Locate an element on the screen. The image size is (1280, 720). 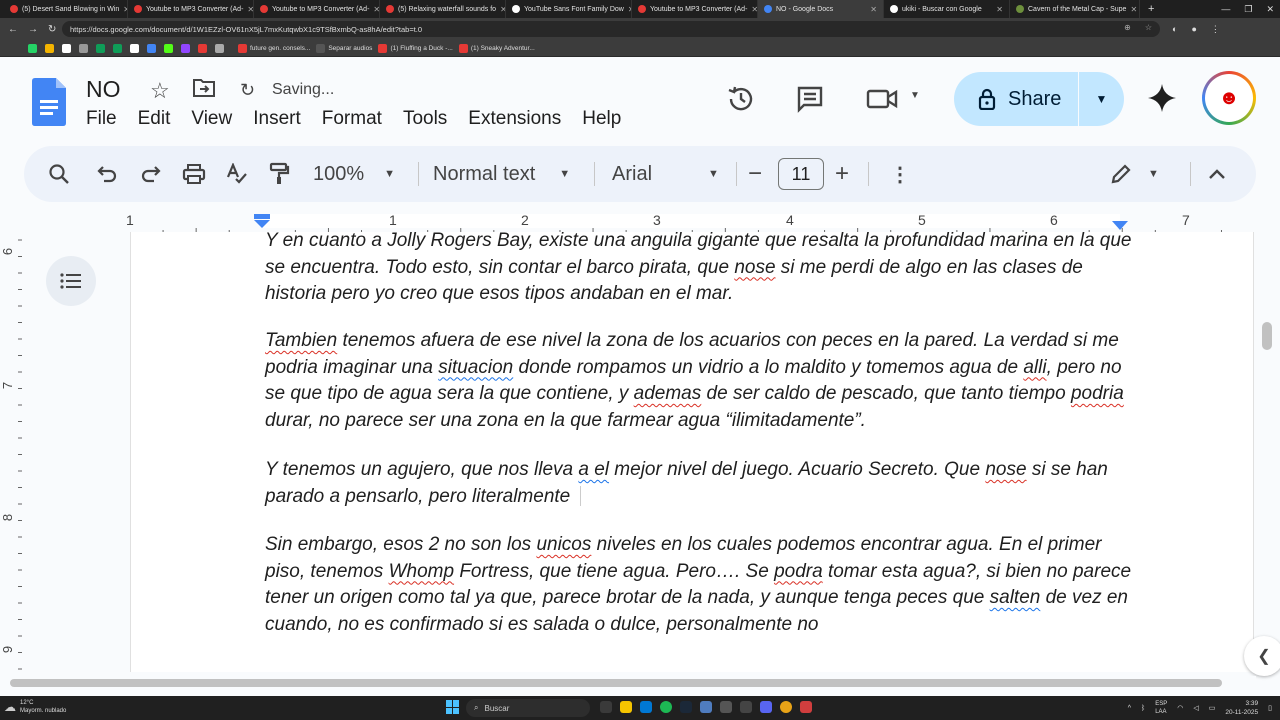
browser-menu-icon: ⋮ is located at coordinates (1215, 29).